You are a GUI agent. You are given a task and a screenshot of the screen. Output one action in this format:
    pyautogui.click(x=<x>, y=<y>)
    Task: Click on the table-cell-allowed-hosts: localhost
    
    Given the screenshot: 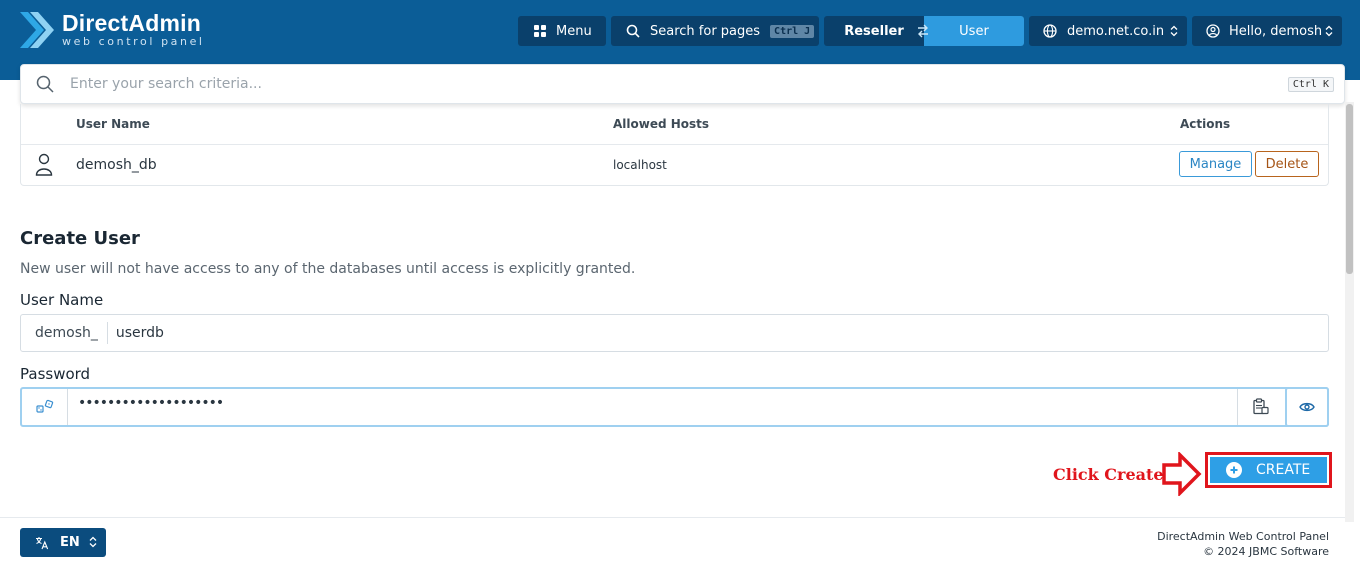 What is the action you would take?
    pyautogui.click(x=640, y=165)
    